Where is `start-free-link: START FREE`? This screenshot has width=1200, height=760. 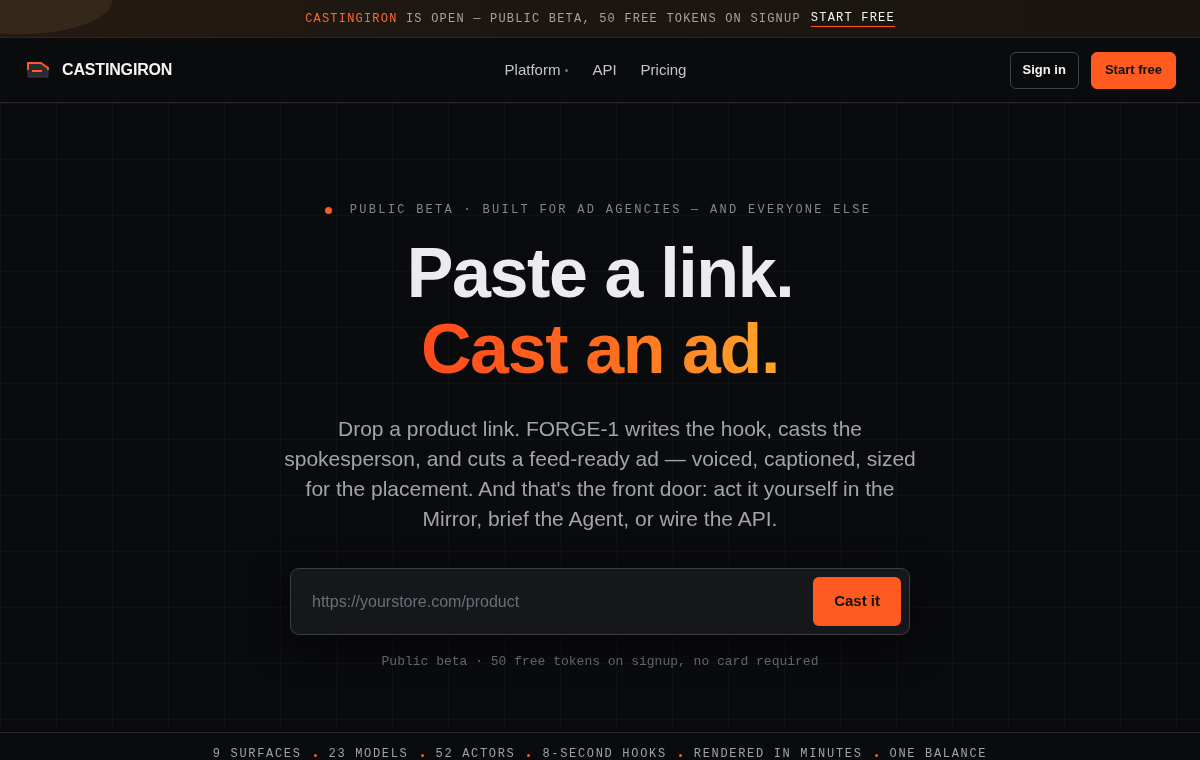
start-free-link: START FREE is located at coordinates (852, 18).